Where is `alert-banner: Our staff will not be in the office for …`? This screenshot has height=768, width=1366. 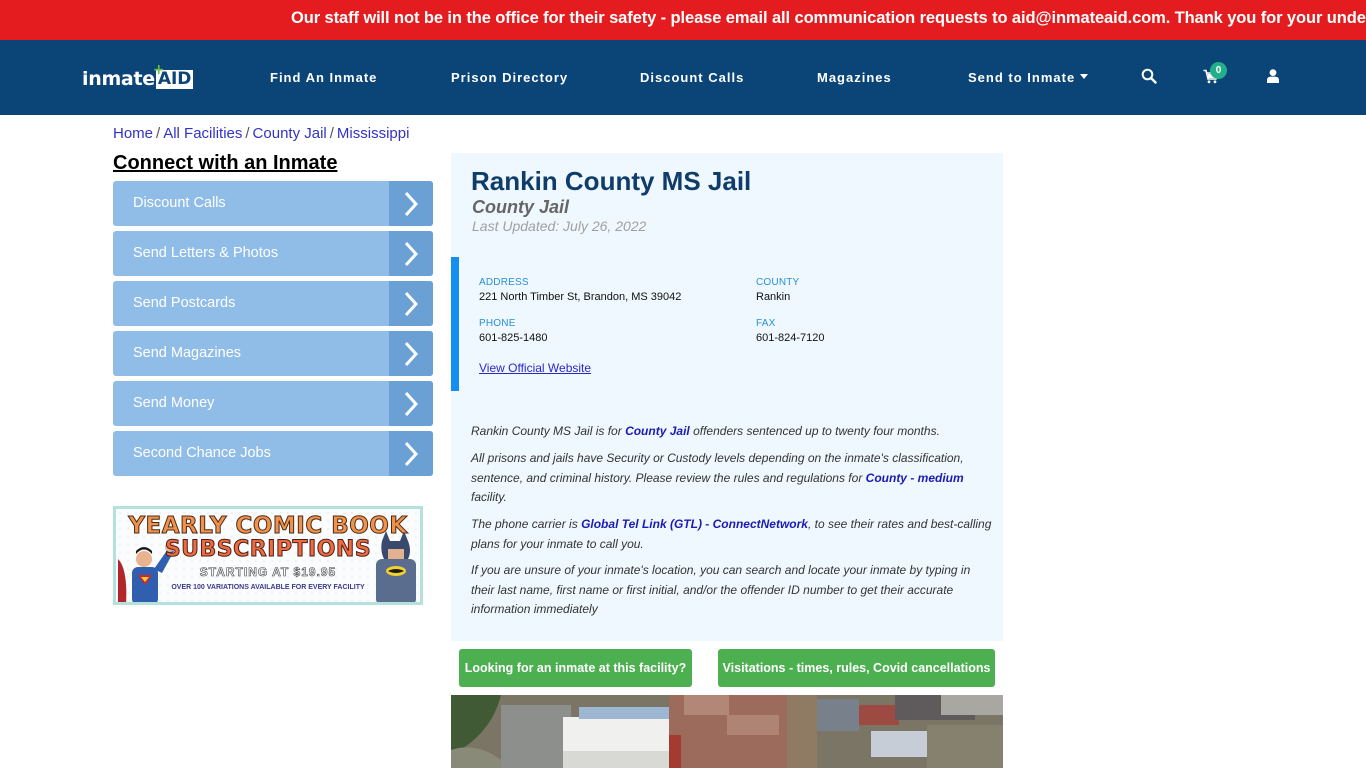 alert-banner: Our staff will not be in the office for … is located at coordinates (683, 20).